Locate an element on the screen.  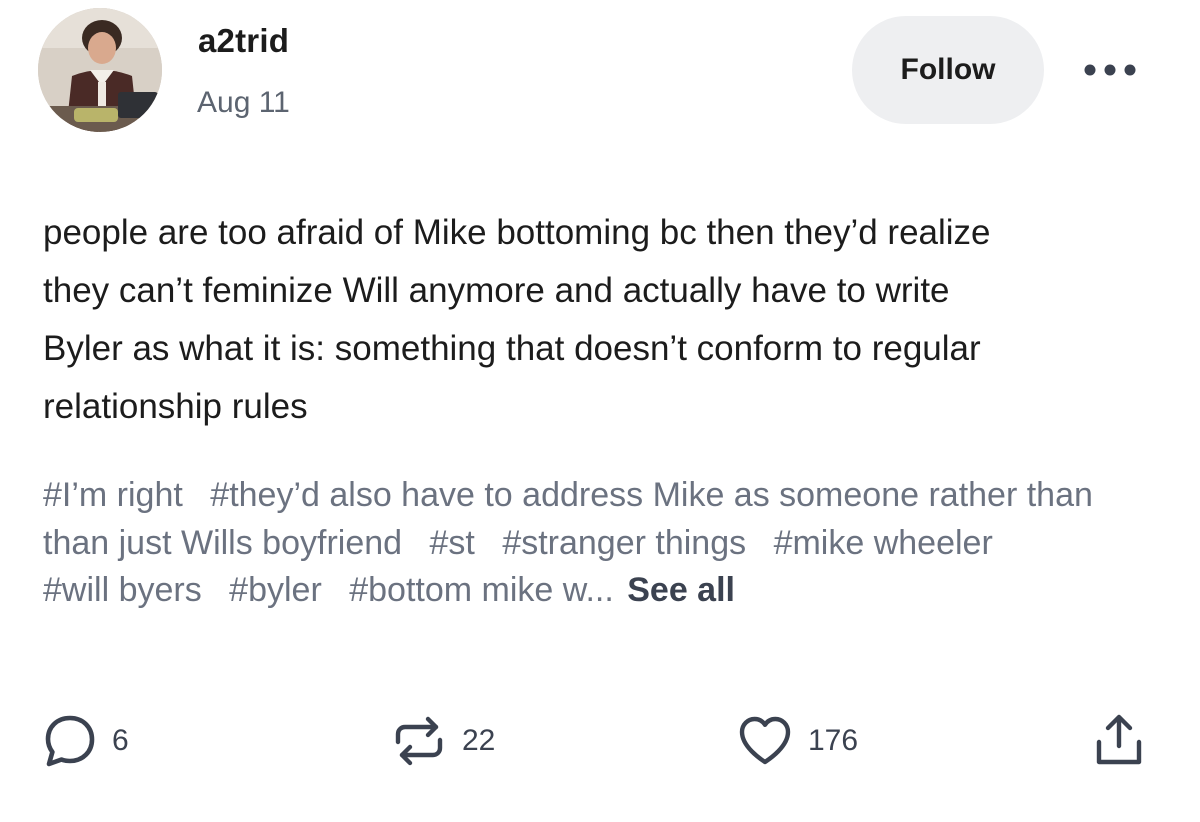
share-button is located at coordinates (1119, 741).